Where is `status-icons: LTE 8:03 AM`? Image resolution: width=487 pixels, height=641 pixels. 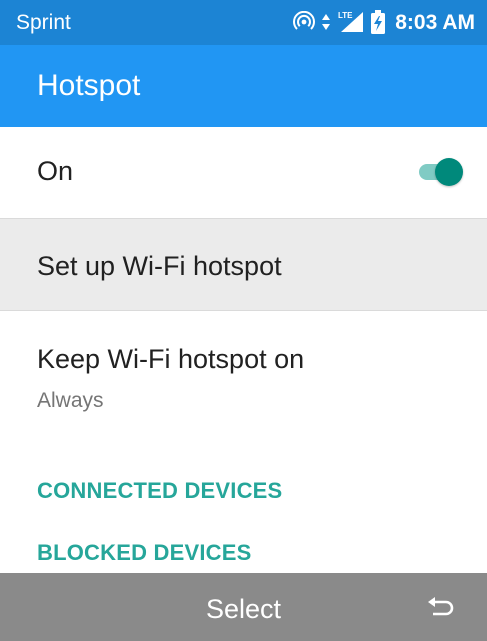 status-icons: LTE 8:03 AM is located at coordinates (384, 22).